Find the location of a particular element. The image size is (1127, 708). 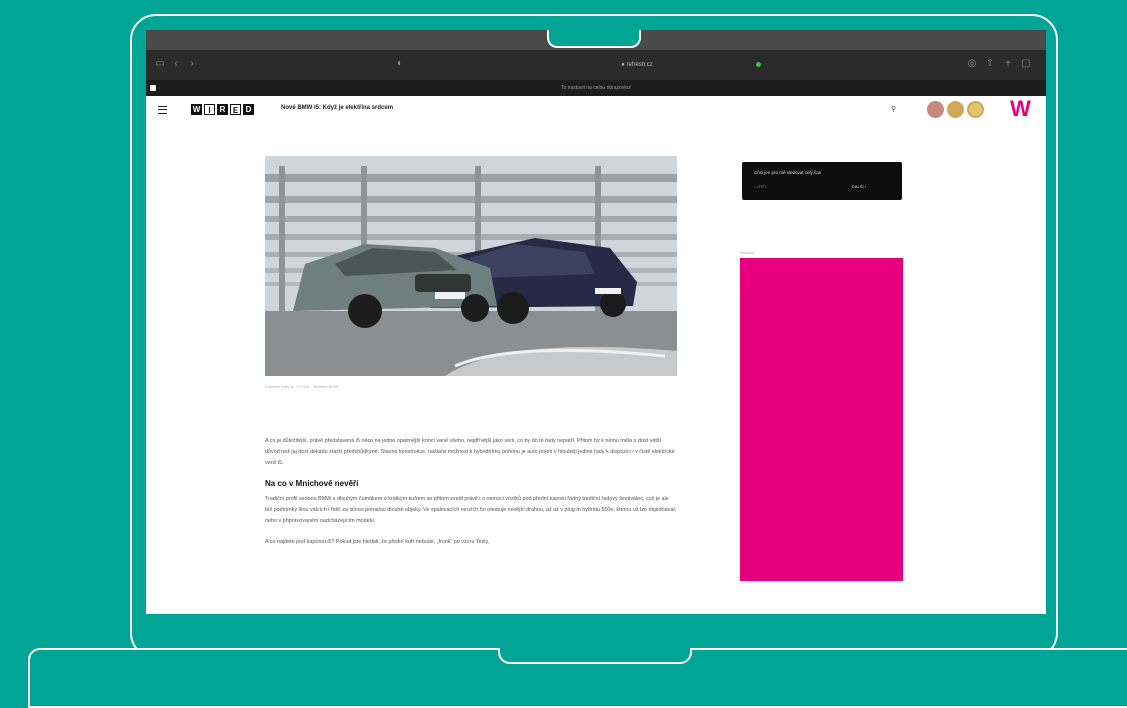

ad-banner is located at coordinates (821, 419).